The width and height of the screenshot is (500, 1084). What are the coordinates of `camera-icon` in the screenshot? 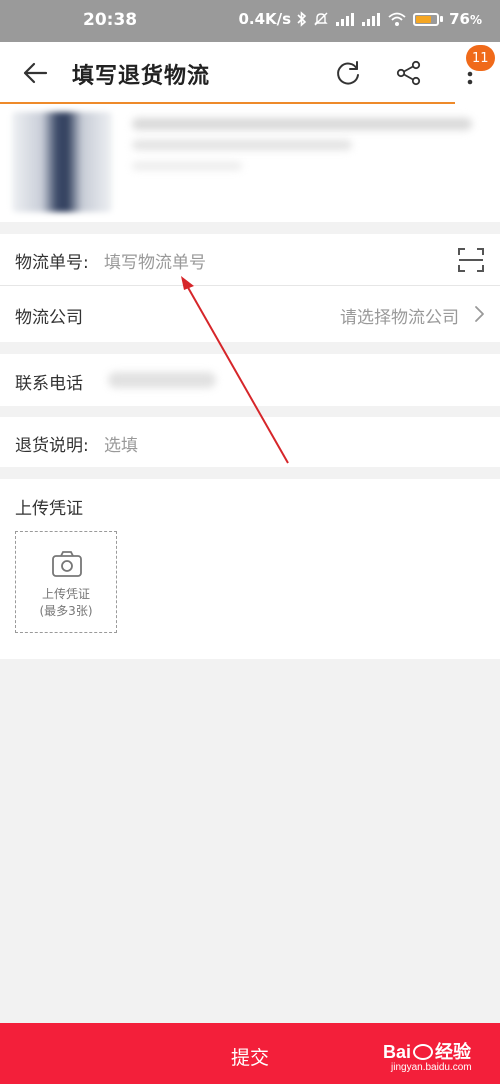 It's located at (67, 564).